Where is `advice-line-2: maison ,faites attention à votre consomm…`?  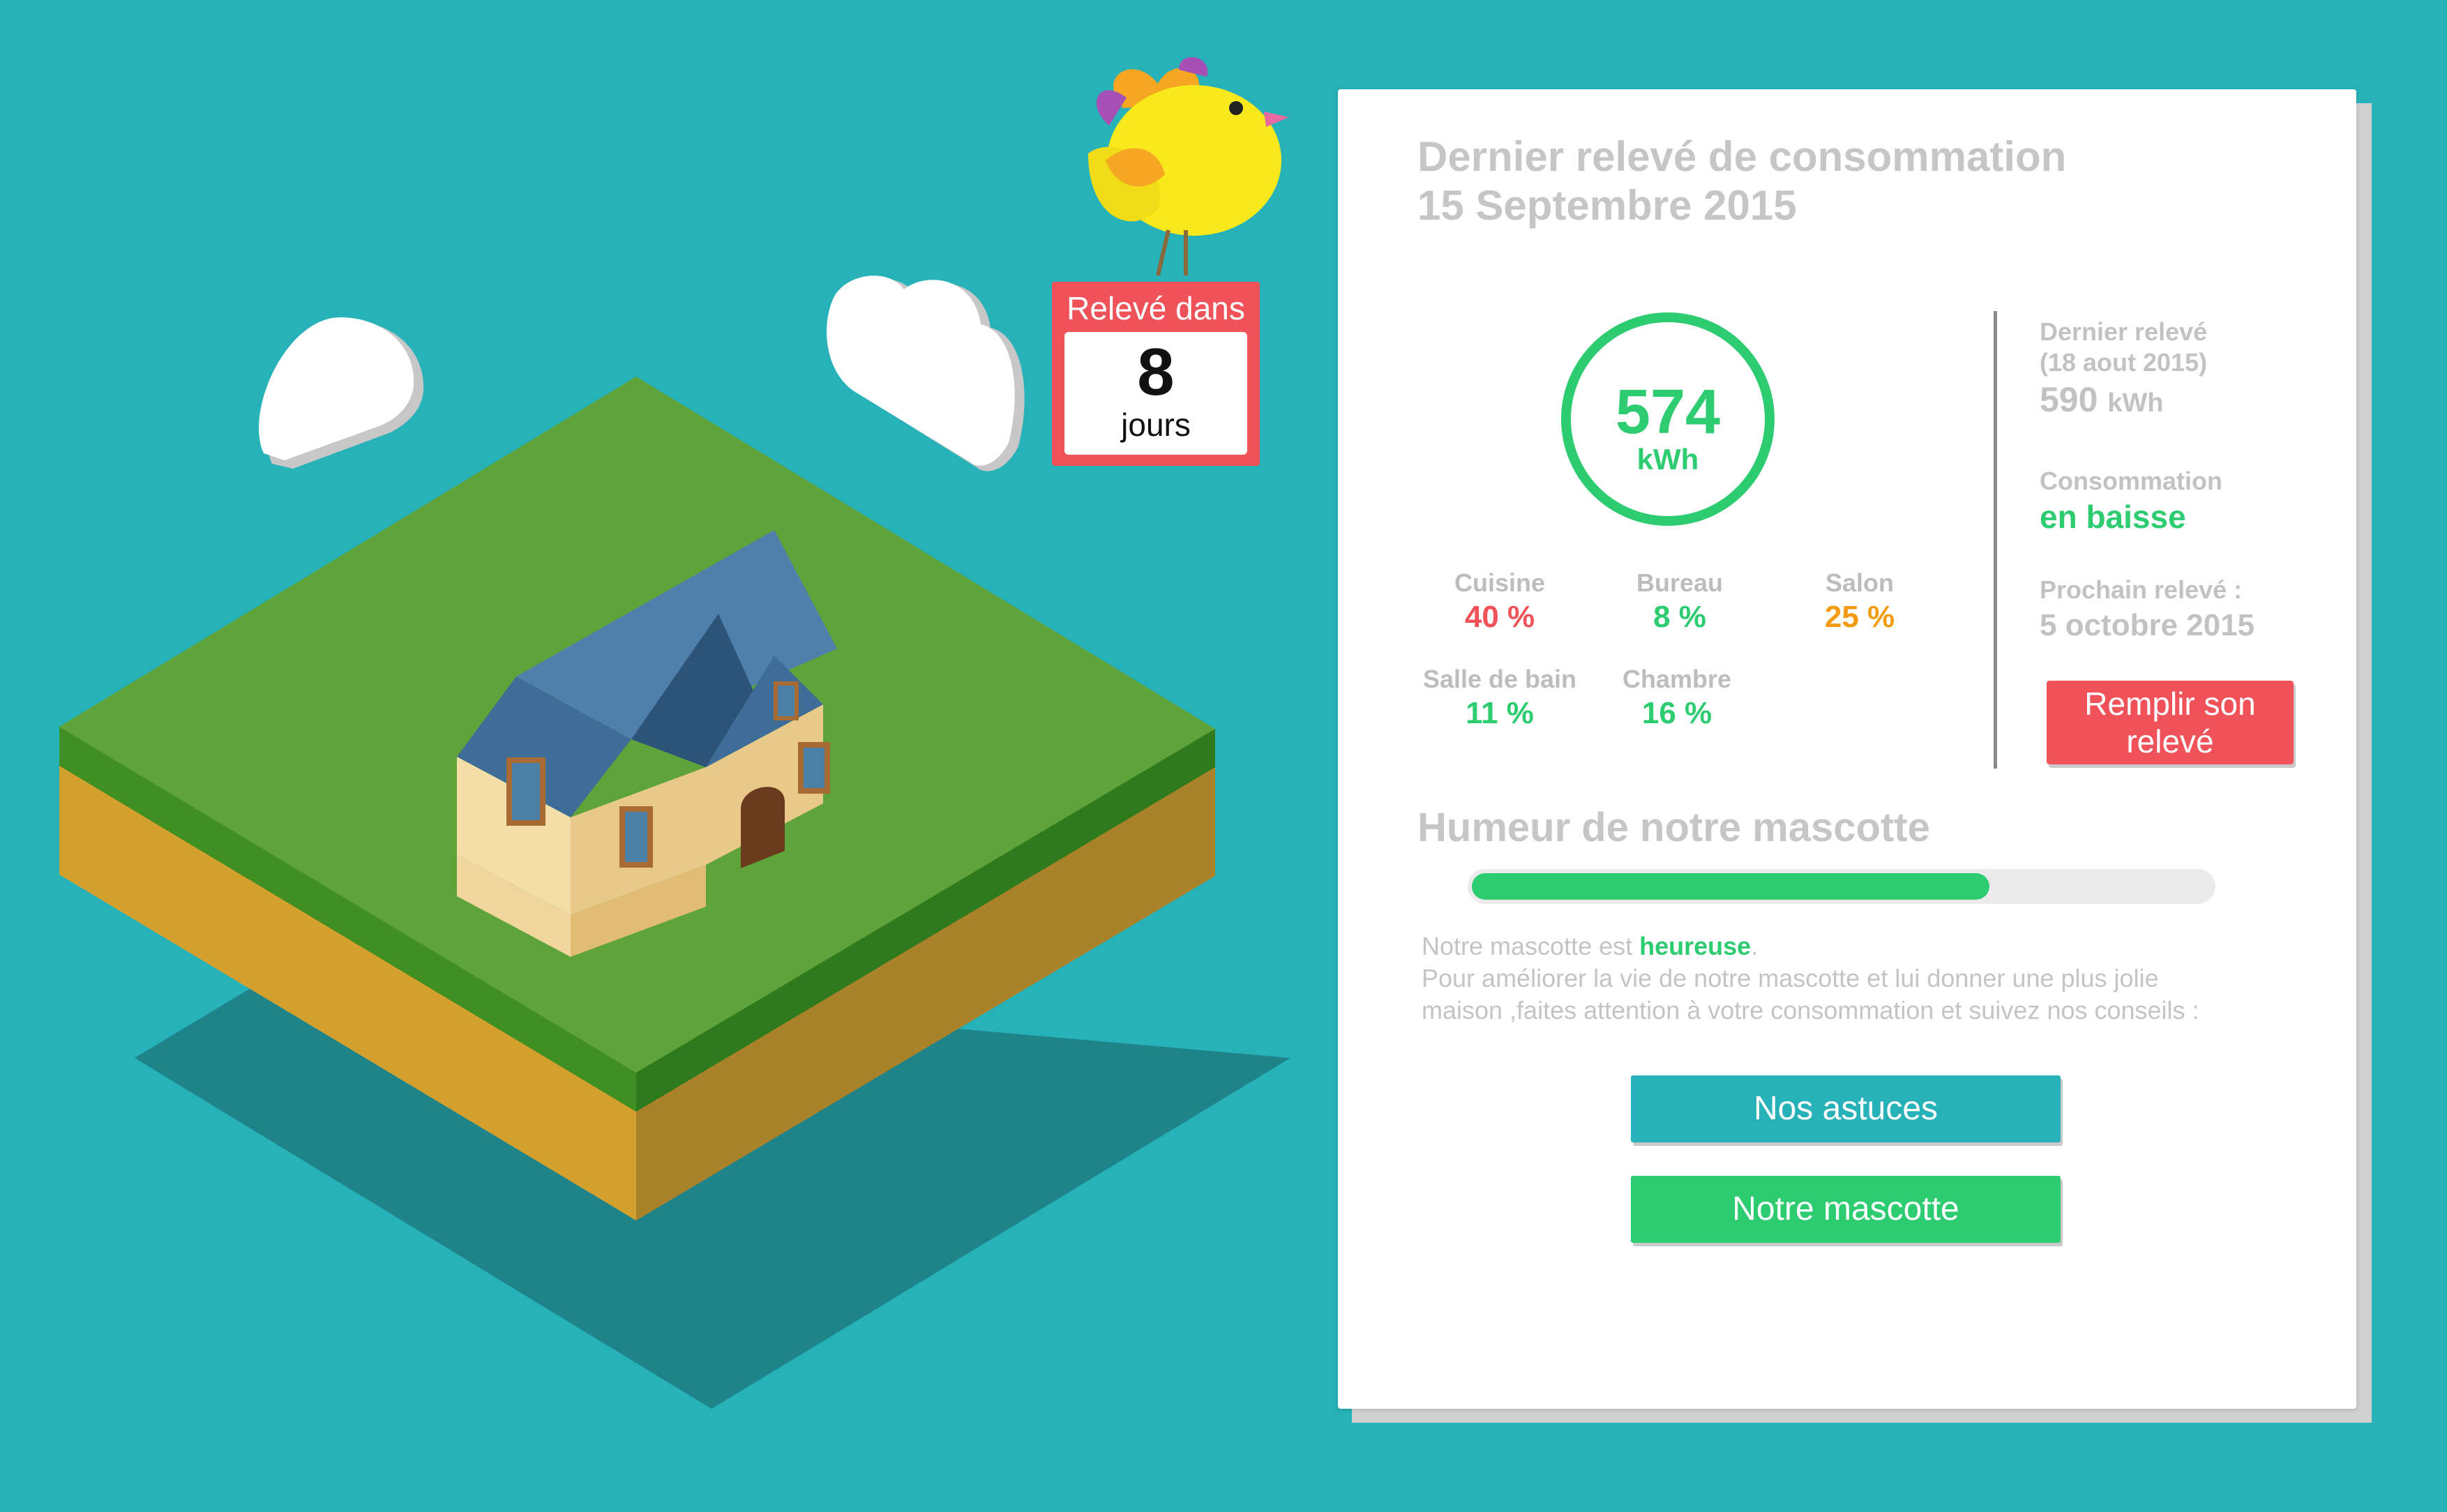 advice-line-2: maison ,faites attention à votre consomm… is located at coordinates (1810, 1010).